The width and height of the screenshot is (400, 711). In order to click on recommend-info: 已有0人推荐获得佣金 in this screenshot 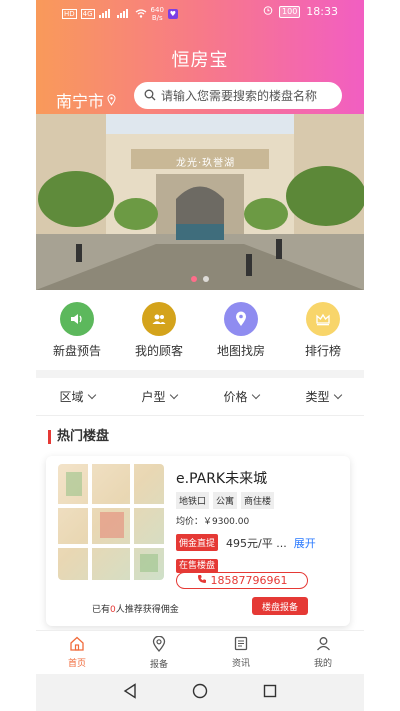, I will do `click(135, 608)`.